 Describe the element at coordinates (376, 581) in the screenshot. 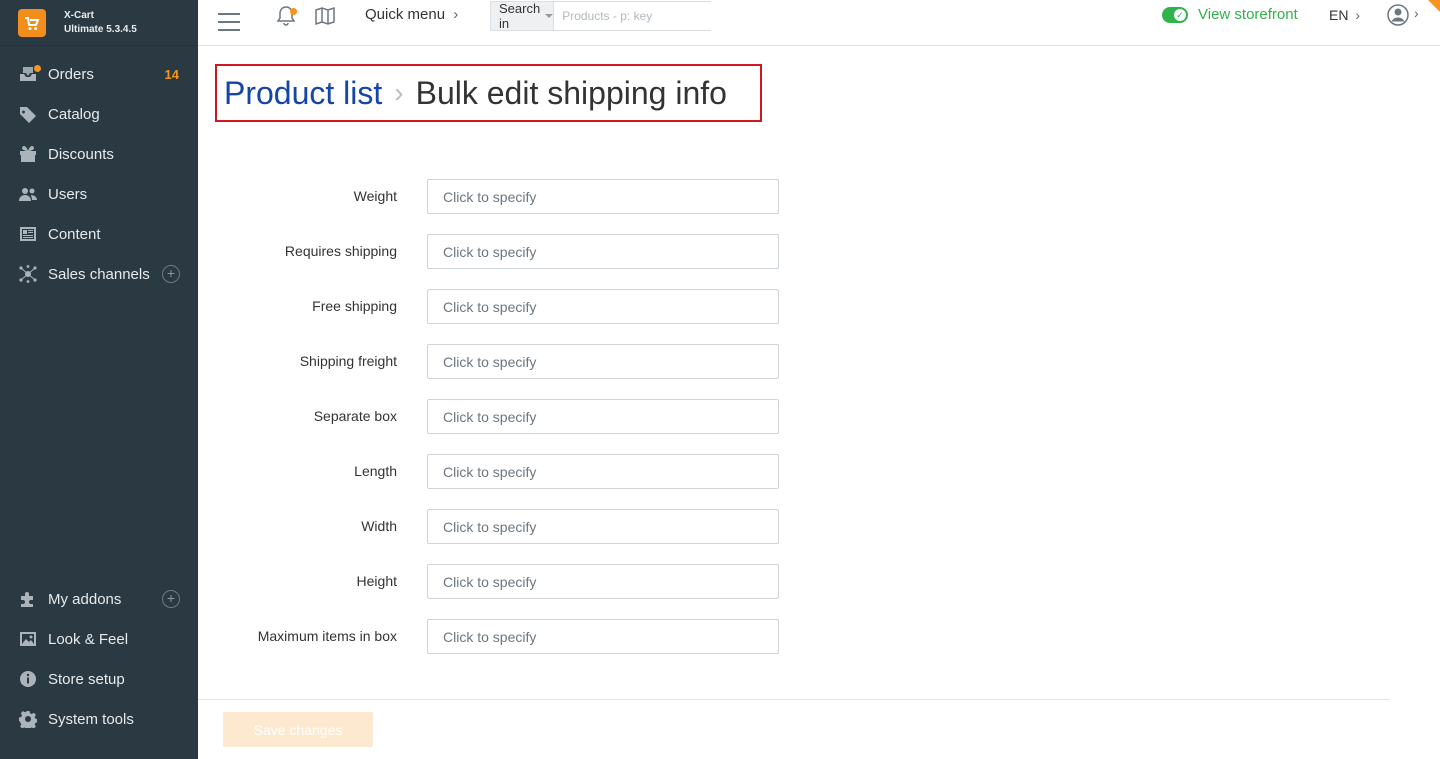

I see `field-label: Height` at that location.